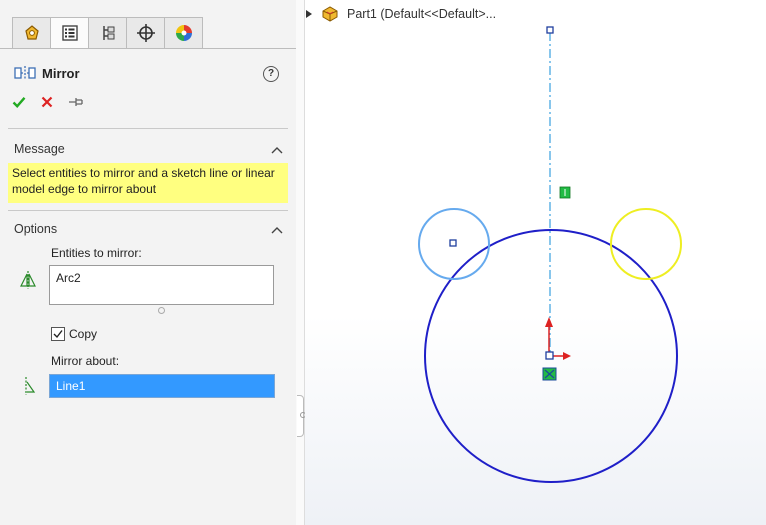 The height and width of the screenshot is (525, 766). Describe the element at coordinates (36, 229) in the screenshot. I see `options-section-title: Options` at that location.